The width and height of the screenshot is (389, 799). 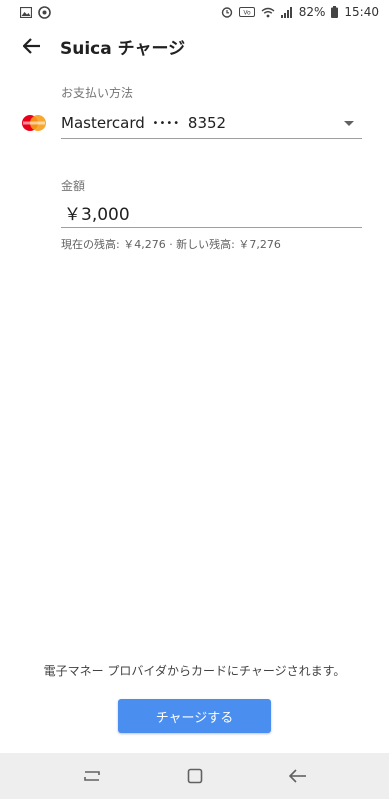 I want to click on app-bar: Suica チャージ, so click(x=194, y=46).